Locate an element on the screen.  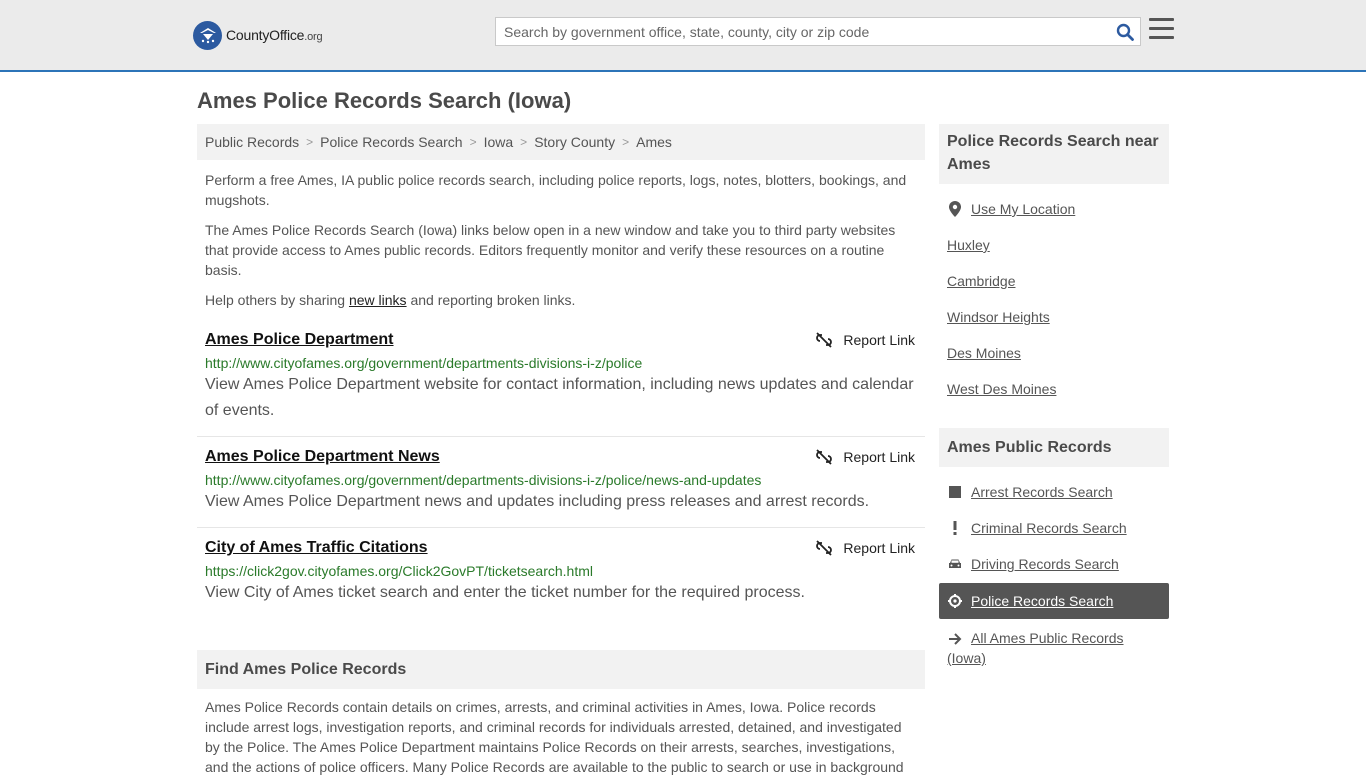
breadcrumb-ames: Ames is located at coordinates (654, 142).